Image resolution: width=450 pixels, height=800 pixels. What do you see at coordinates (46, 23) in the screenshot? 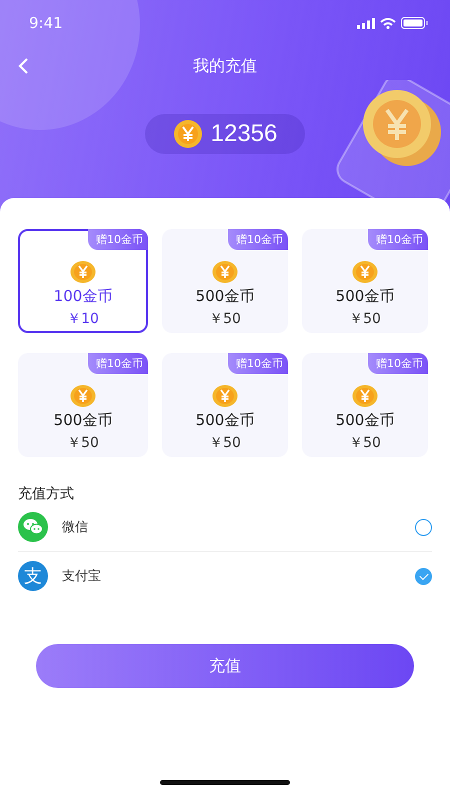
I see `status-time: 9:41` at bounding box center [46, 23].